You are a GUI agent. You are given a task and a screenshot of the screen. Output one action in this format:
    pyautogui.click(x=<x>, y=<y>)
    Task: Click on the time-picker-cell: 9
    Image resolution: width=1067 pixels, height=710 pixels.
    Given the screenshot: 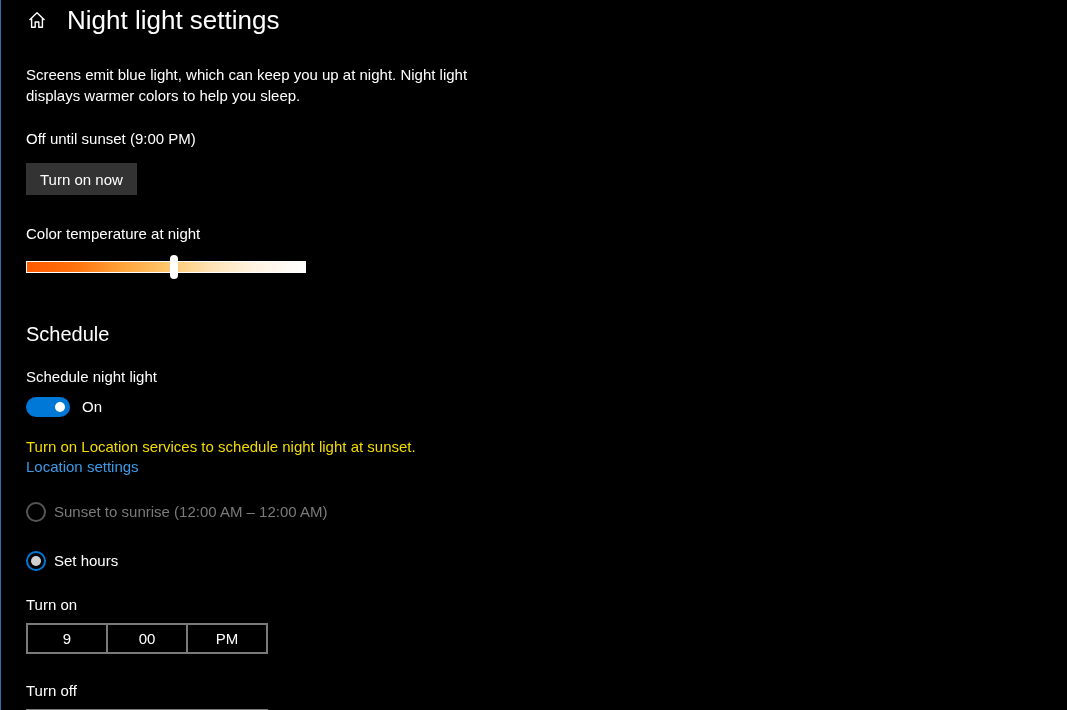 What is the action you would take?
    pyautogui.click(x=67, y=638)
    